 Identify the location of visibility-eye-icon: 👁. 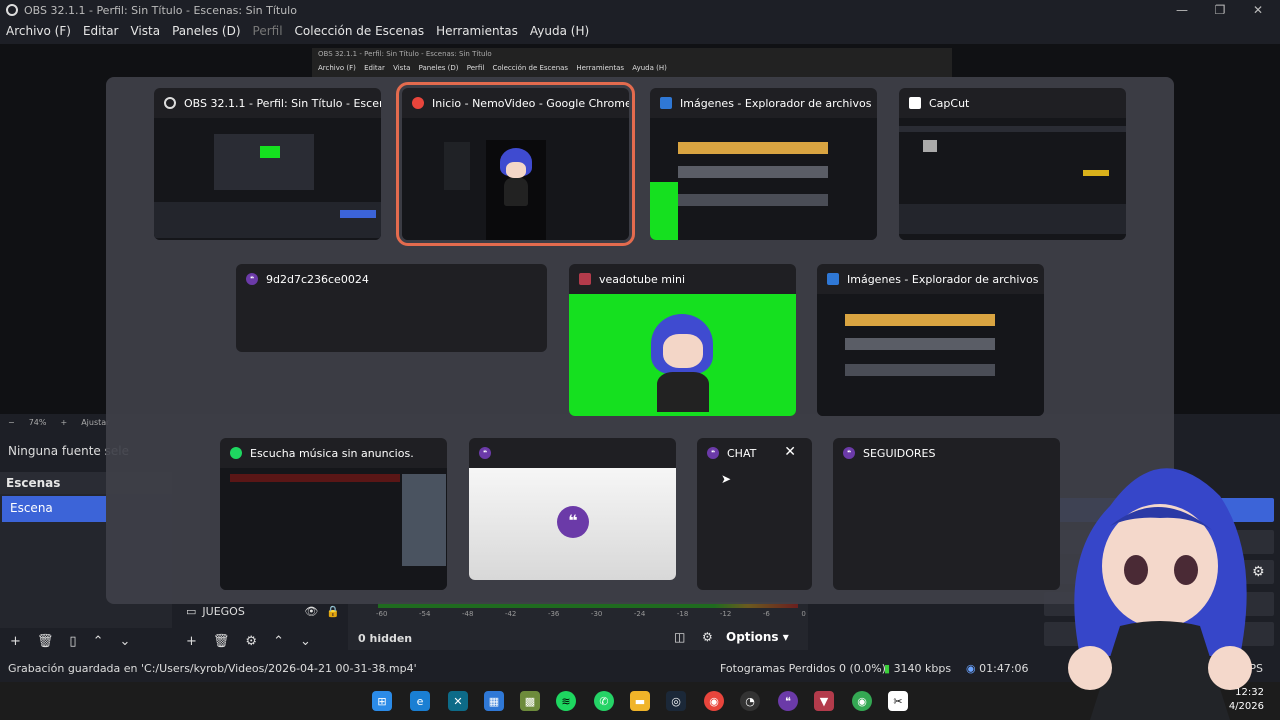
(311, 611).